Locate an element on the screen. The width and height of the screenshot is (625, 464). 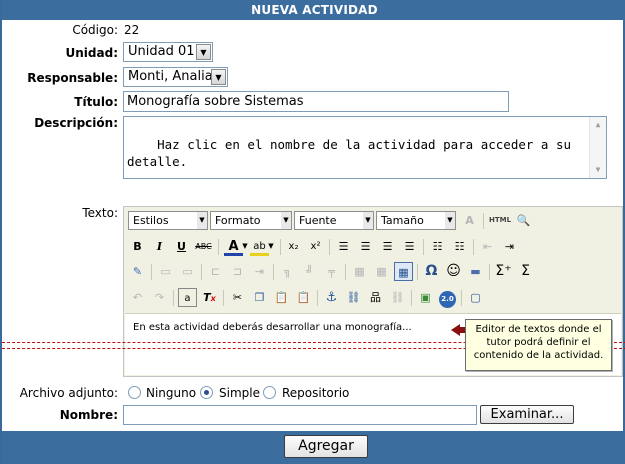
font-dropdown-label: Fuente is located at coordinates (318, 220).